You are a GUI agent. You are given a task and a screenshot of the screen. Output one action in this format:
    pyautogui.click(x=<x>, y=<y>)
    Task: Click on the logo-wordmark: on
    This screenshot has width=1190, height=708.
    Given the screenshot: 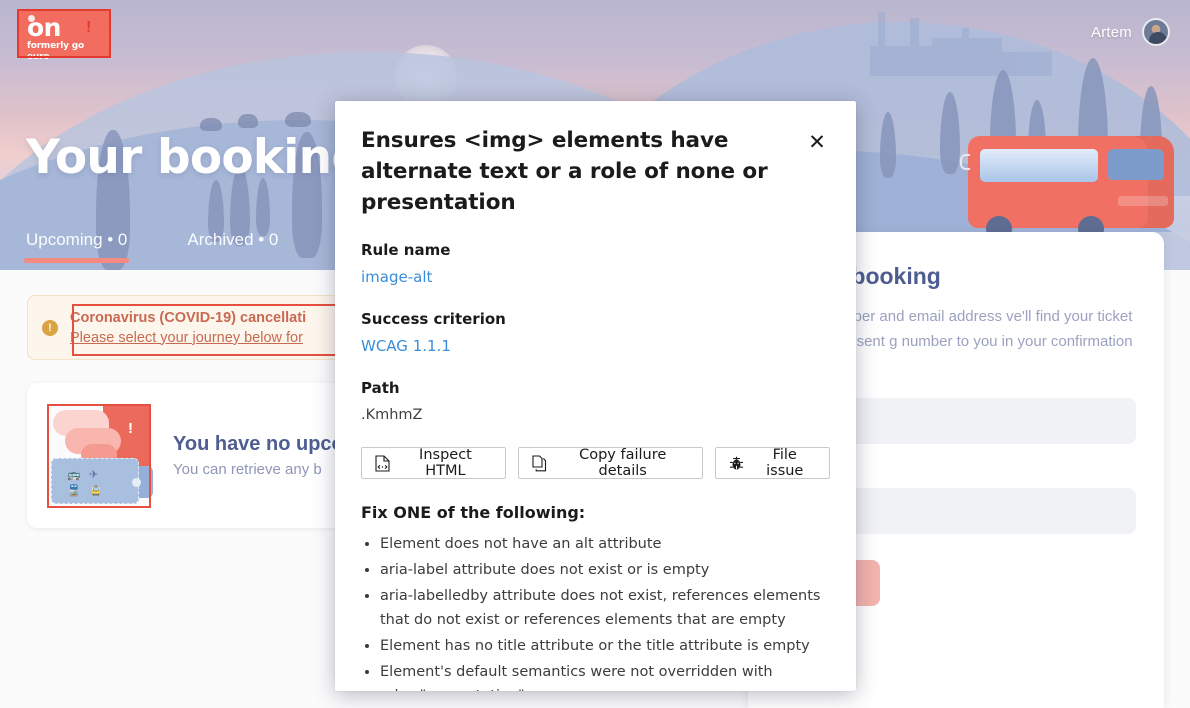 What is the action you would take?
    pyautogui.click(x=44, y=27)
    